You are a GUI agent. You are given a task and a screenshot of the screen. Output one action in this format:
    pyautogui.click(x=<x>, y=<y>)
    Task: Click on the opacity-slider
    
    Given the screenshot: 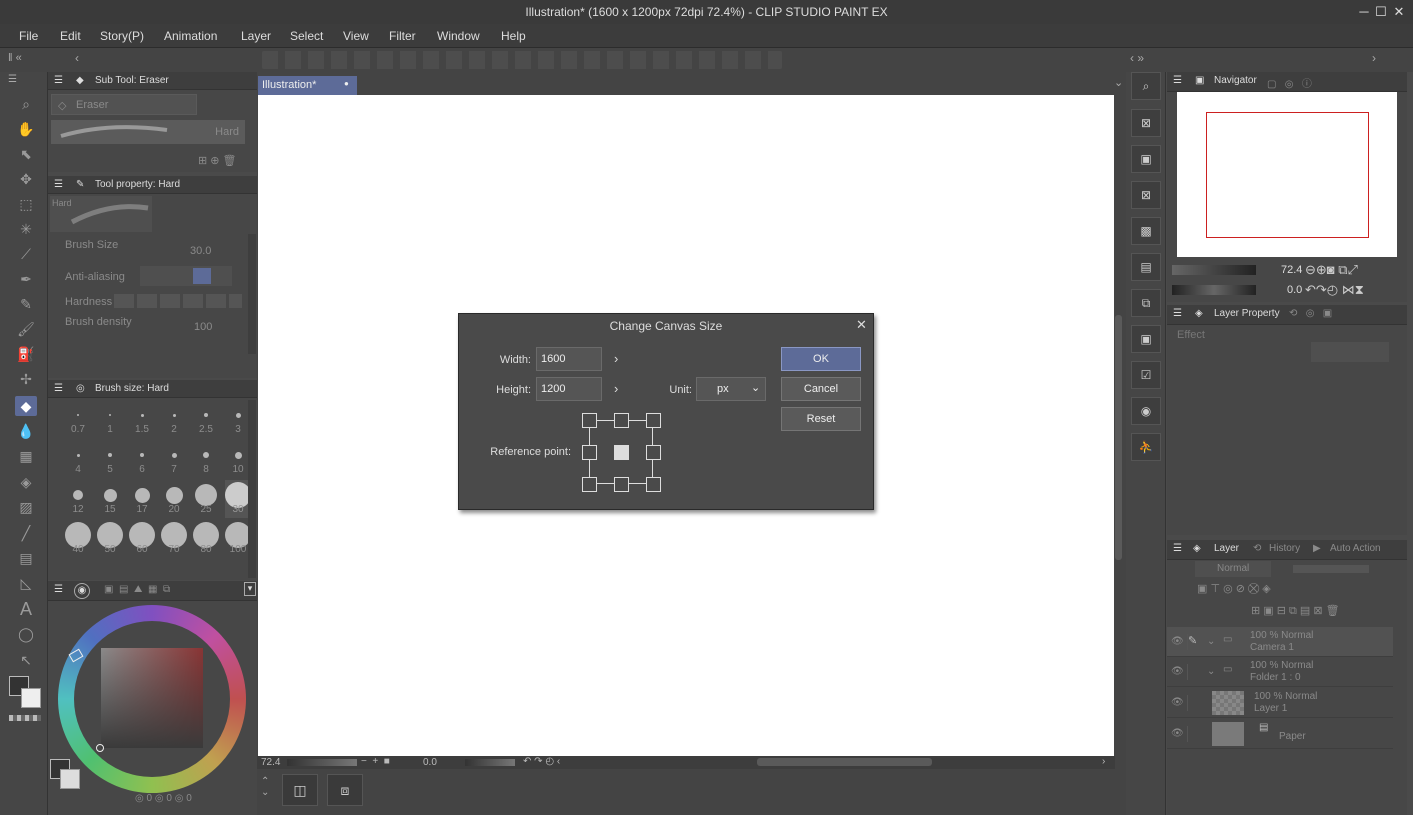 What is the action you would take?
    pyautogui.click(x=1331, y=569)
    